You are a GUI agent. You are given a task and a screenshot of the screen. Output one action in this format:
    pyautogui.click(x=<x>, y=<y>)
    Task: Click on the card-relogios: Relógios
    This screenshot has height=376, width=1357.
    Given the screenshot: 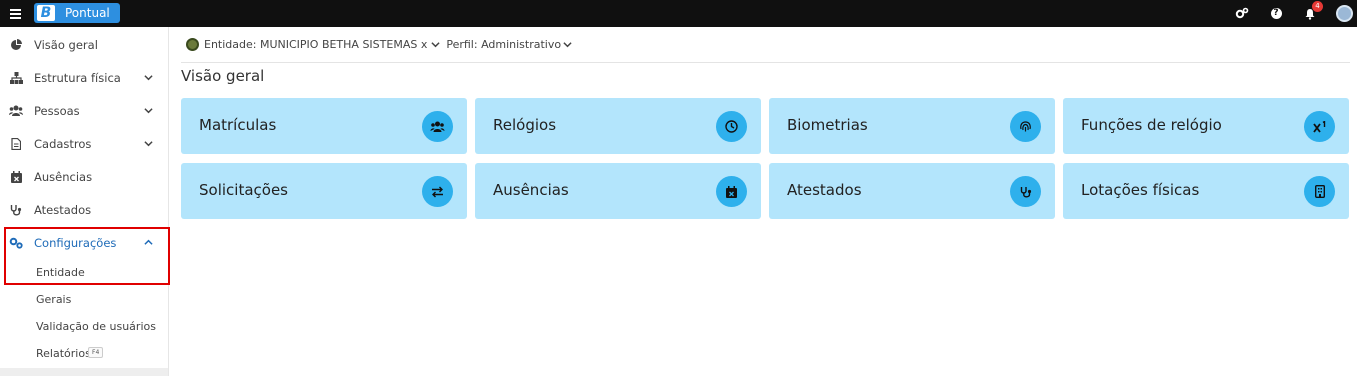 What is the action you would take?
    pyautogui.click(x=618, y=126)
    